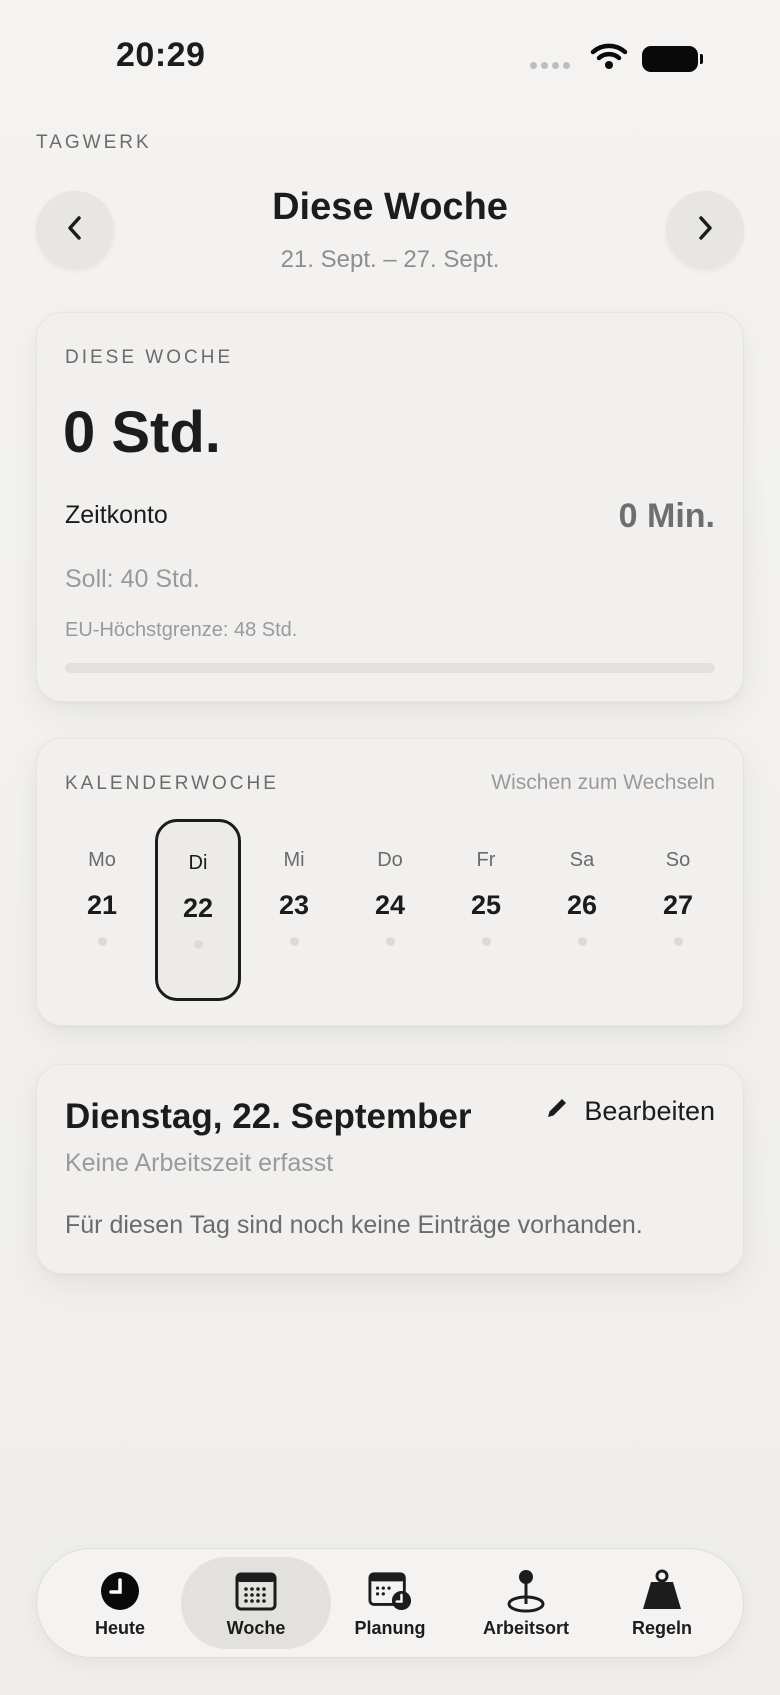  I want to click on tab-planung: Planung, so click(390, 1603).